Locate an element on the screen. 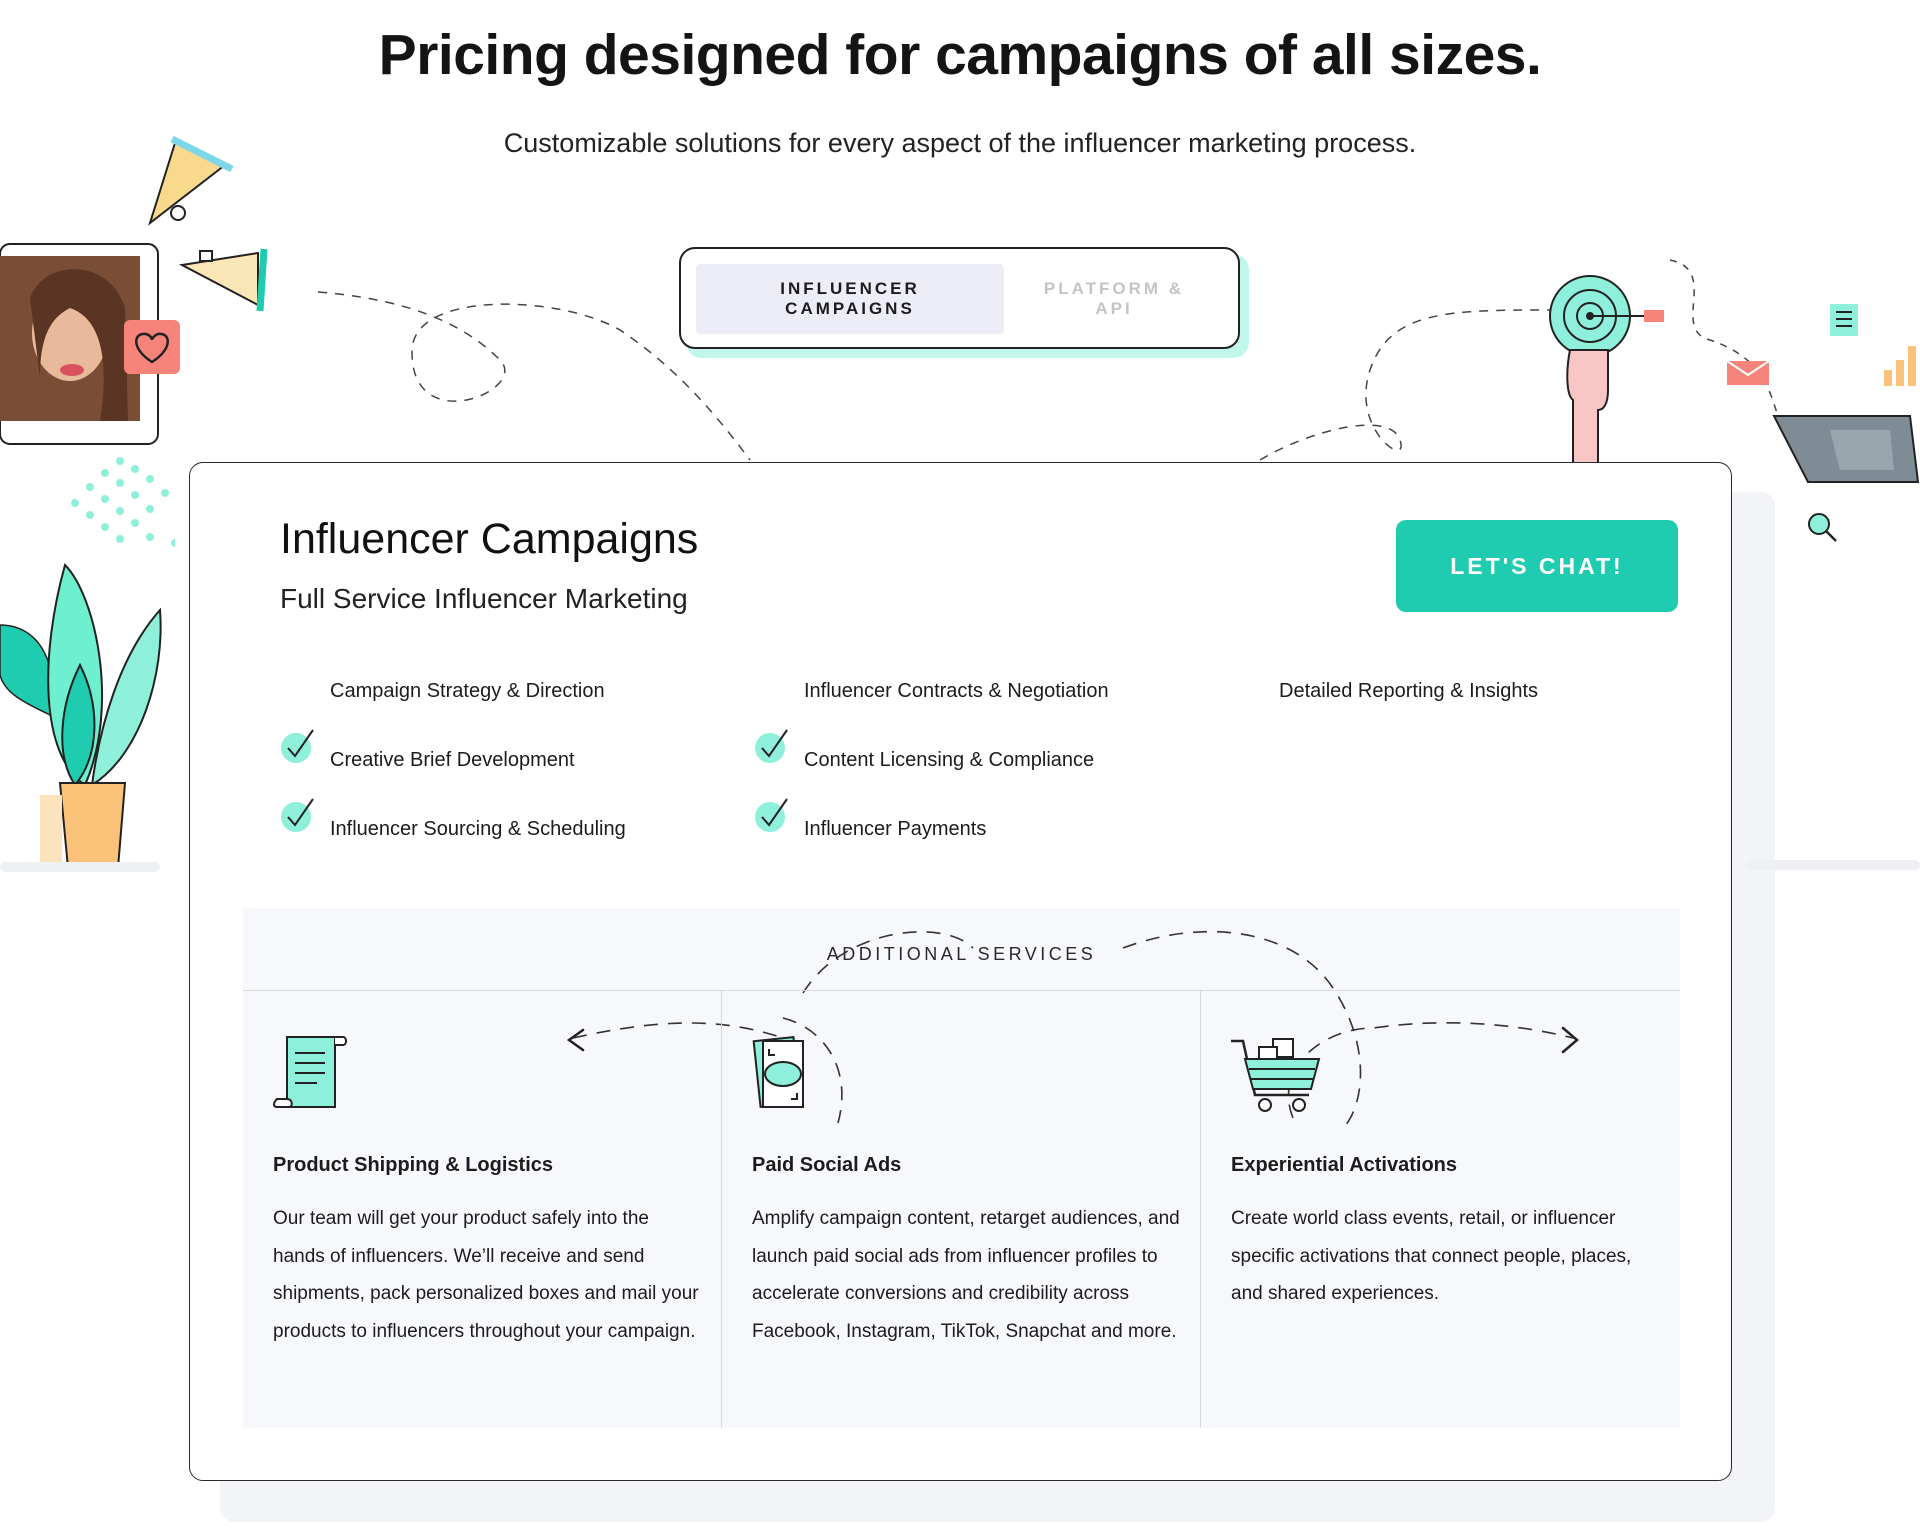  service-title: Product Shipping & Logistics is located at coordinates (413, 1165).